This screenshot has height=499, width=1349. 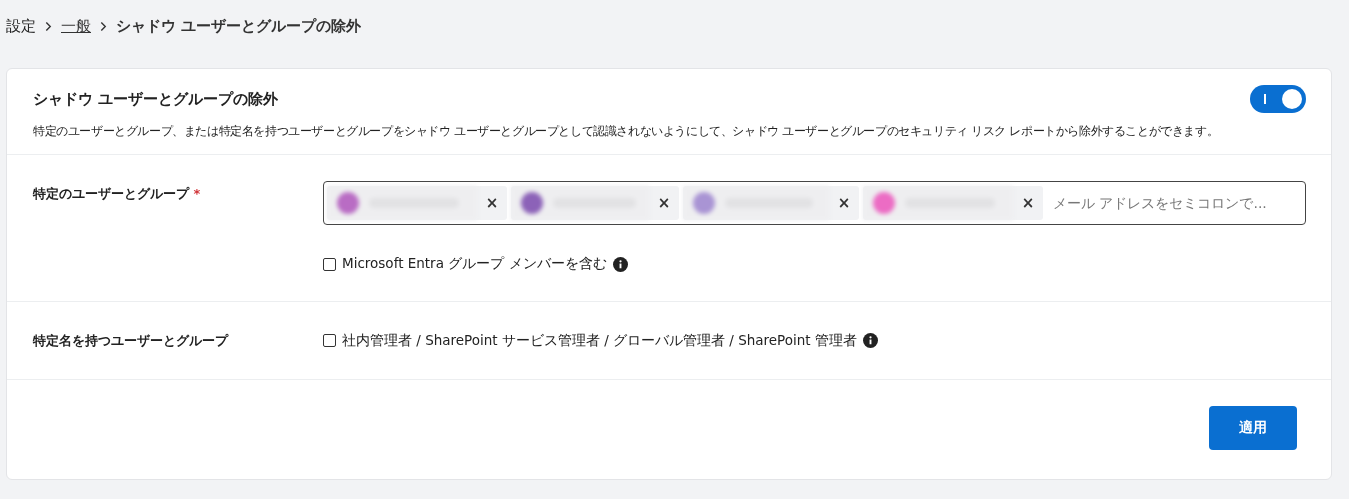 I want to click on breadcrumb-item: 設定, so click(x=21, y=26).